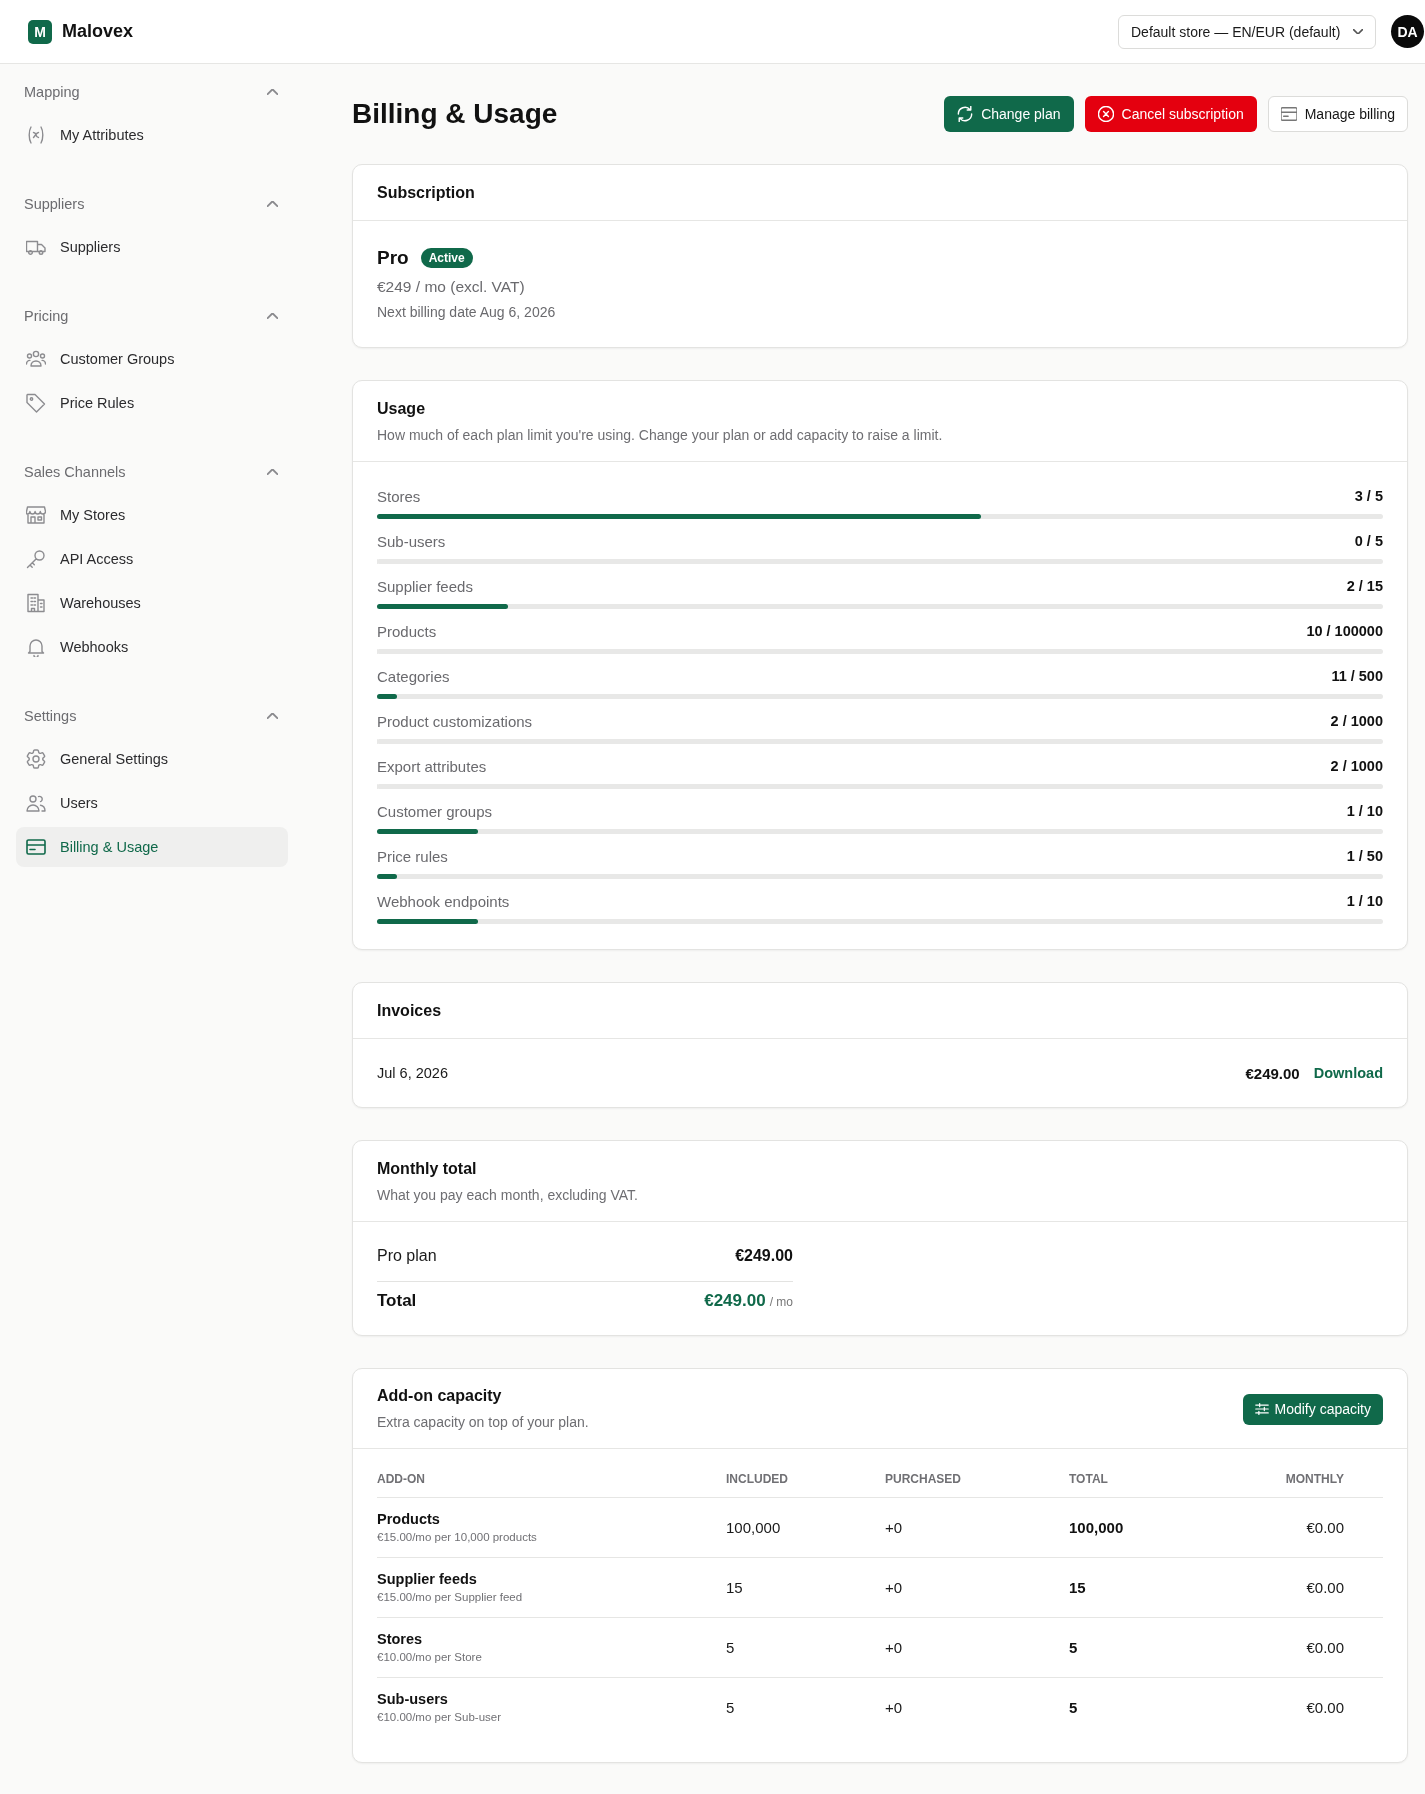  What do you see at coordinates (152, 359) in the screenshot?
I see `sidebar-item: Customer Groups` at bounding box center [152, 359].